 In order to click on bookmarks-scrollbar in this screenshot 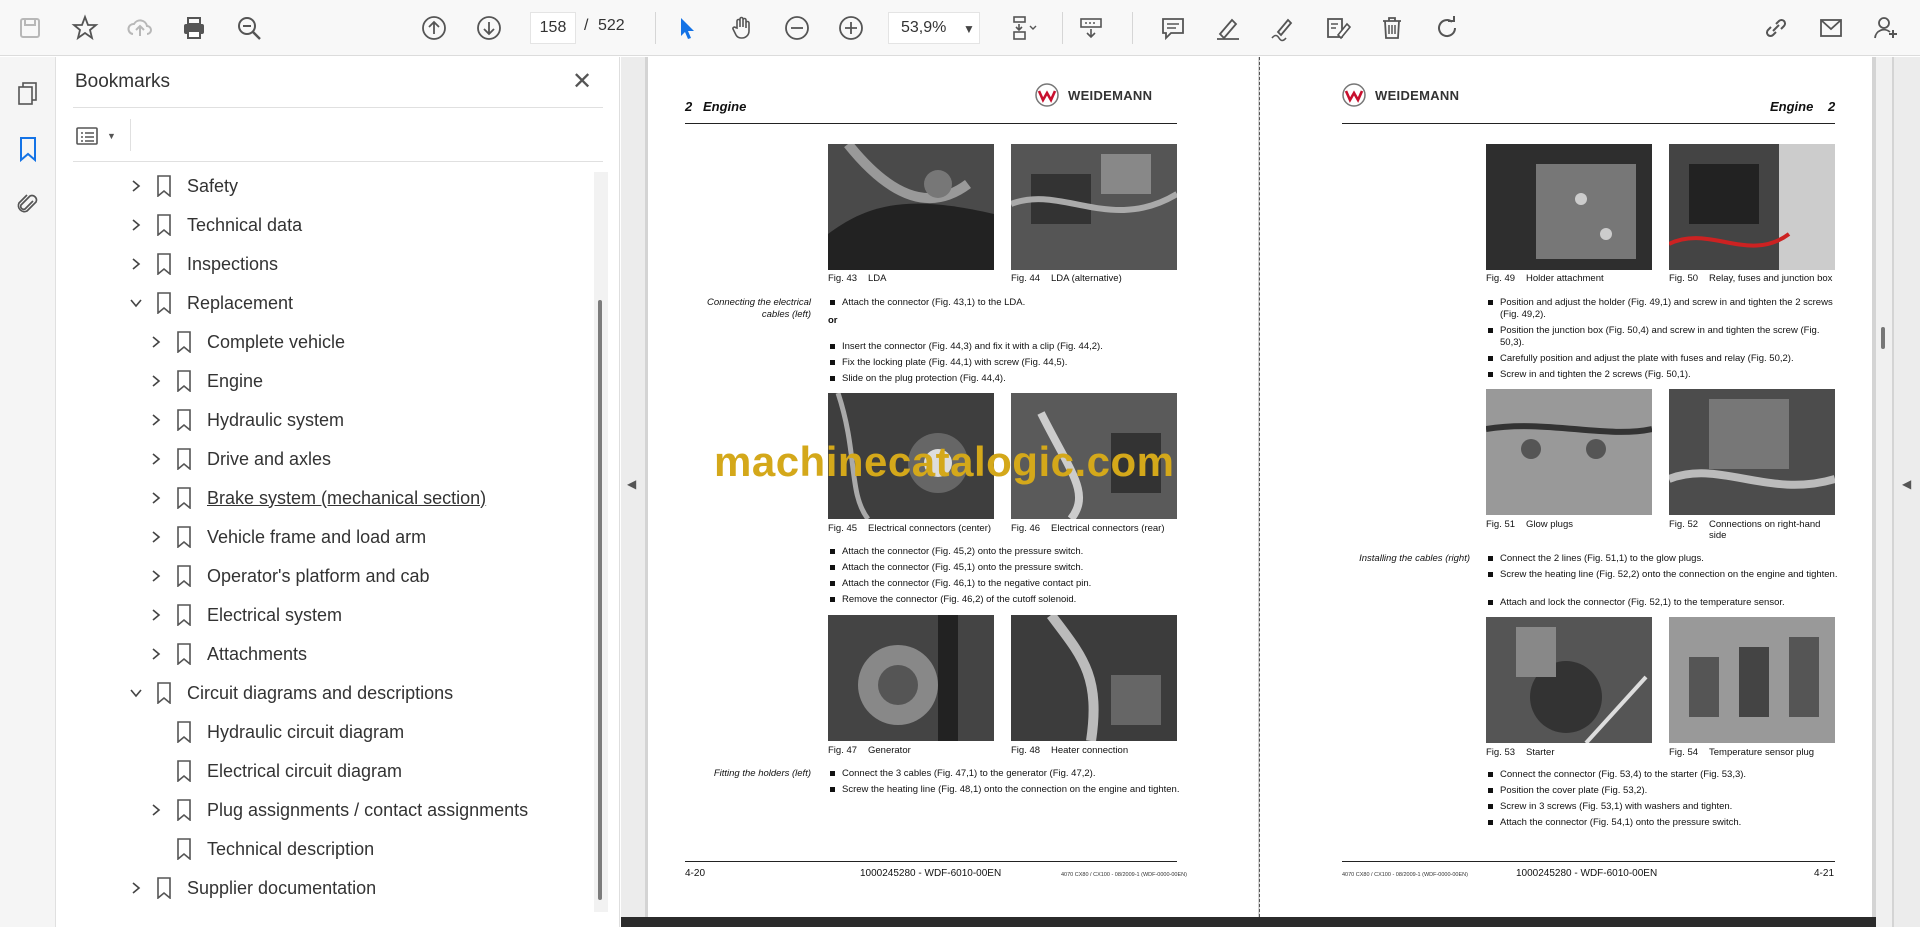, I will do `click(601, 542)`.